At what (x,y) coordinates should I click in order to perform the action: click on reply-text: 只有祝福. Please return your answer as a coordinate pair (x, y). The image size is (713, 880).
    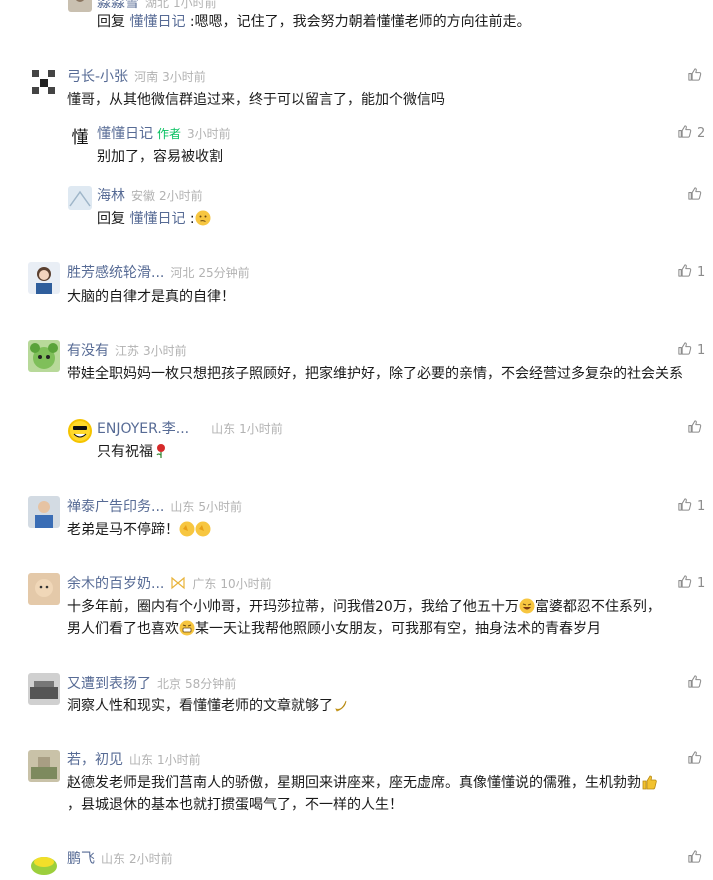
    Looking at the image, I should click on (133, 452).